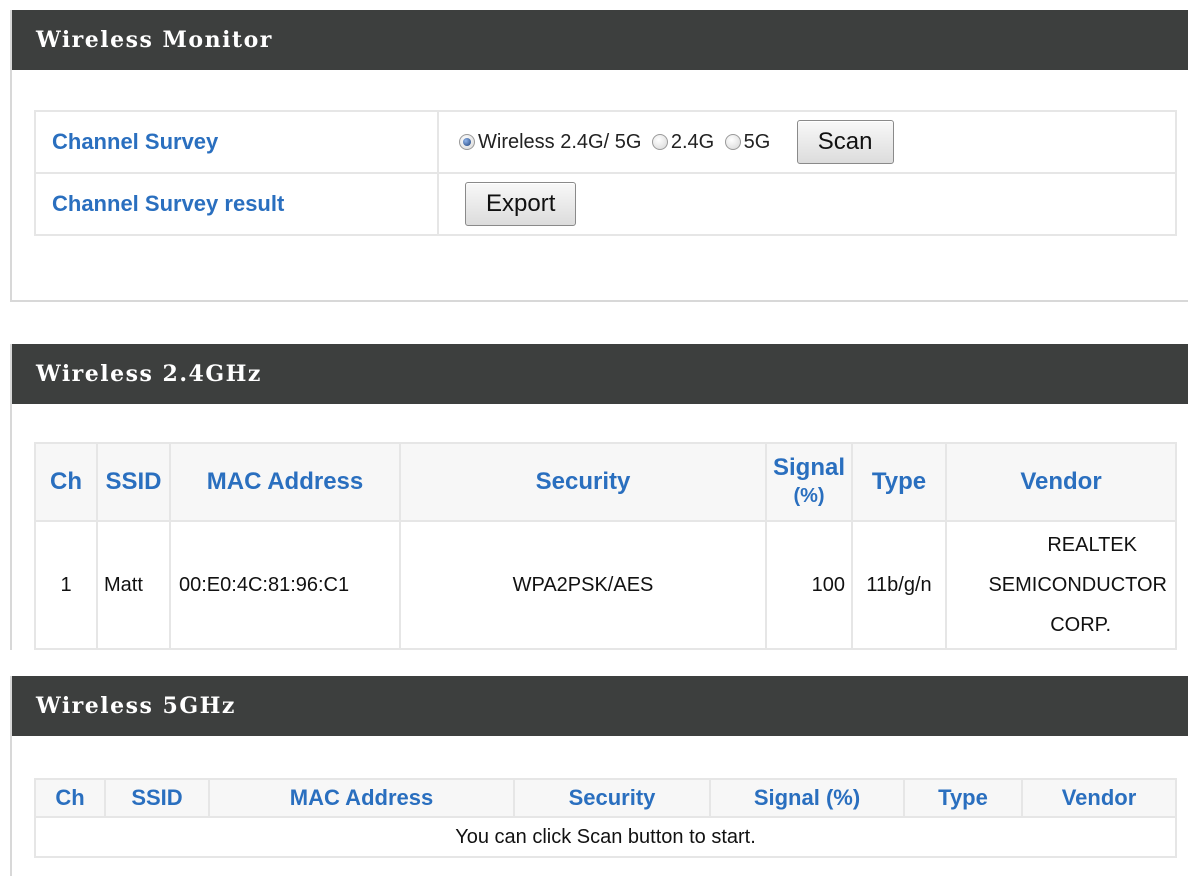  What do you see at coordinates (1080, 625) in the screenshot?
I see `cell-vendor-line3: CORP.` at bounding box center [1080, 625].